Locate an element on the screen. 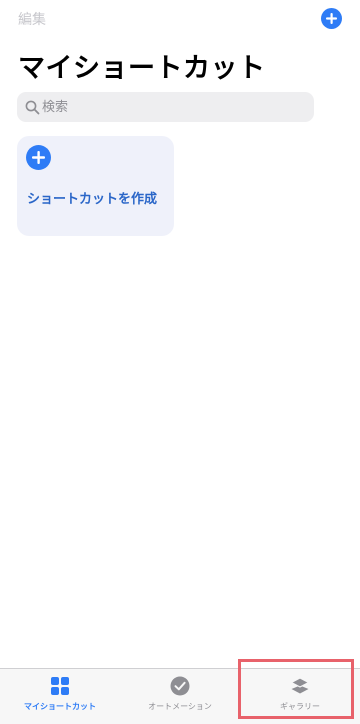 This screenshot has width=360, height=724. tab-automation: オートメーション is located at coordinates (180, 696).